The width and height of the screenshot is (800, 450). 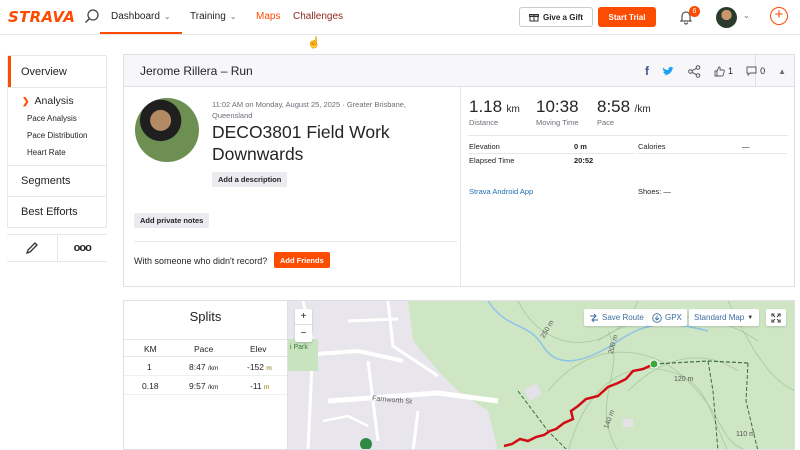 I want to click on sidebar-item-pace-distribution: Pace Distribution, so click(x=57, y=135).